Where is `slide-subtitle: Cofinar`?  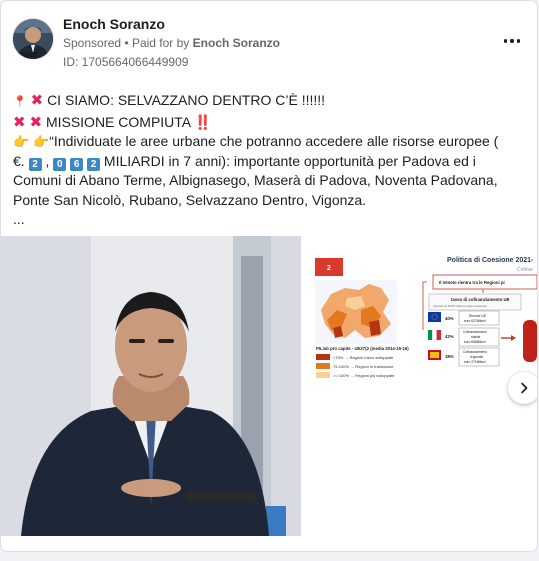
slide-subtitle: Cofinar is located at coordinates (525, 270).